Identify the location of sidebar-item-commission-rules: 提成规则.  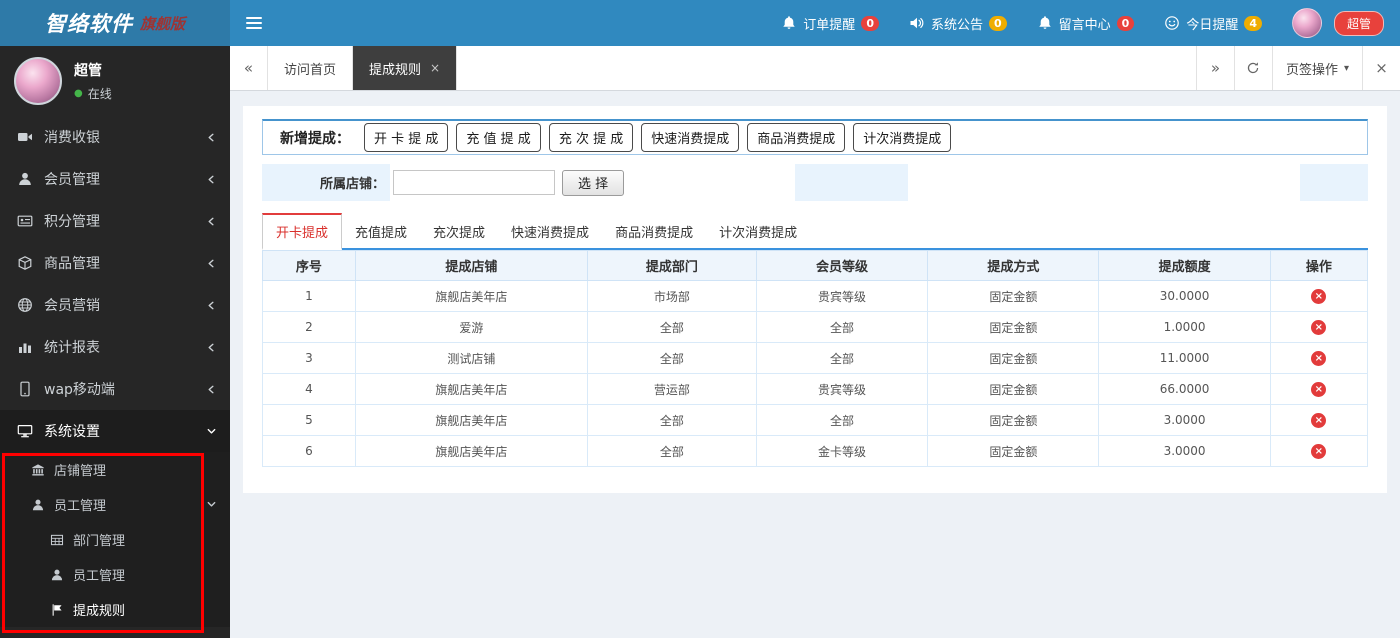
(115, 609).